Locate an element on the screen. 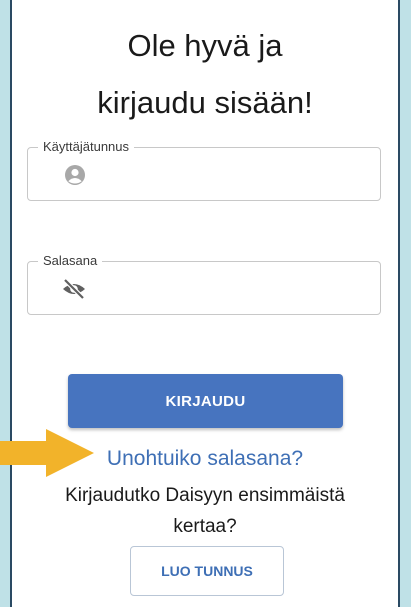 This screenshot has width=411, height=607. user-icon is located at coordinates (75, 175).